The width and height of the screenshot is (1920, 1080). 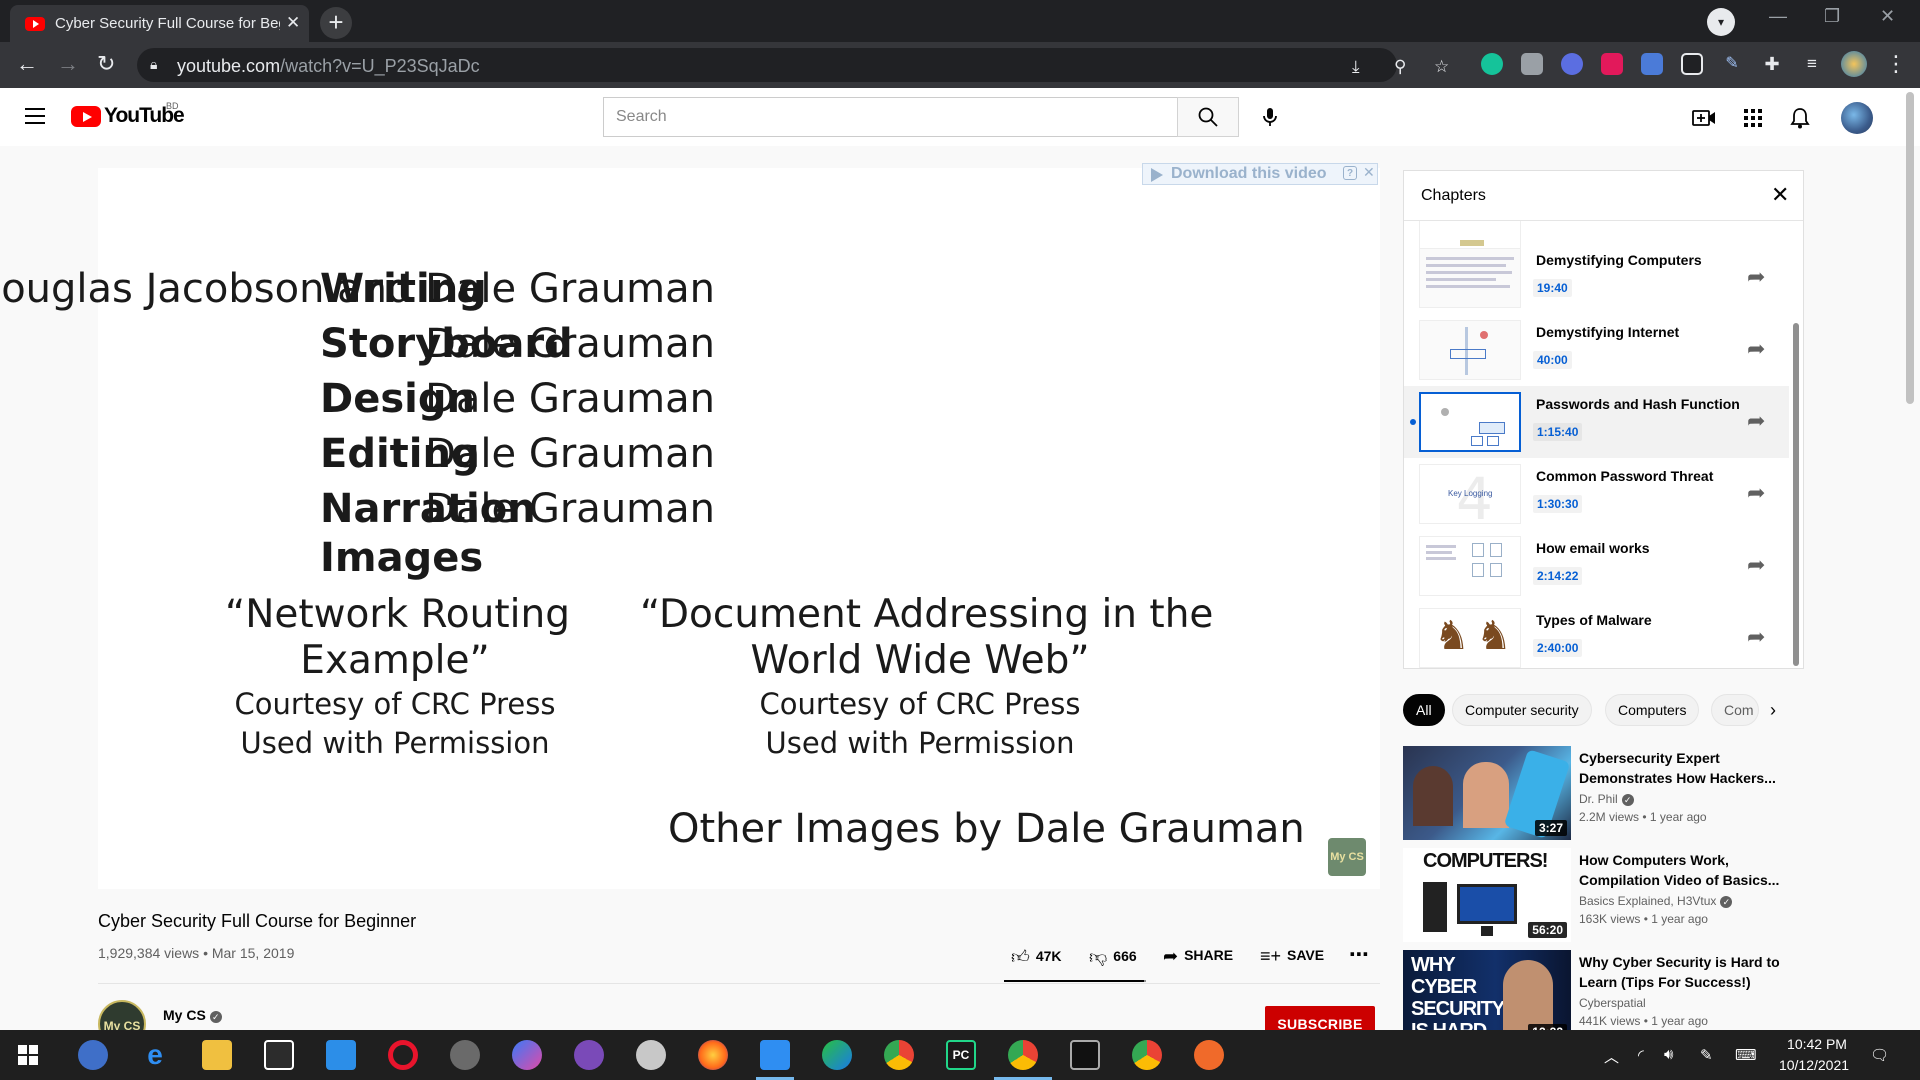 What do you see at coordinates (1854, 64) in the screenshot?
I see `profile-avatar-icon` at bounding box center [1854, 64].